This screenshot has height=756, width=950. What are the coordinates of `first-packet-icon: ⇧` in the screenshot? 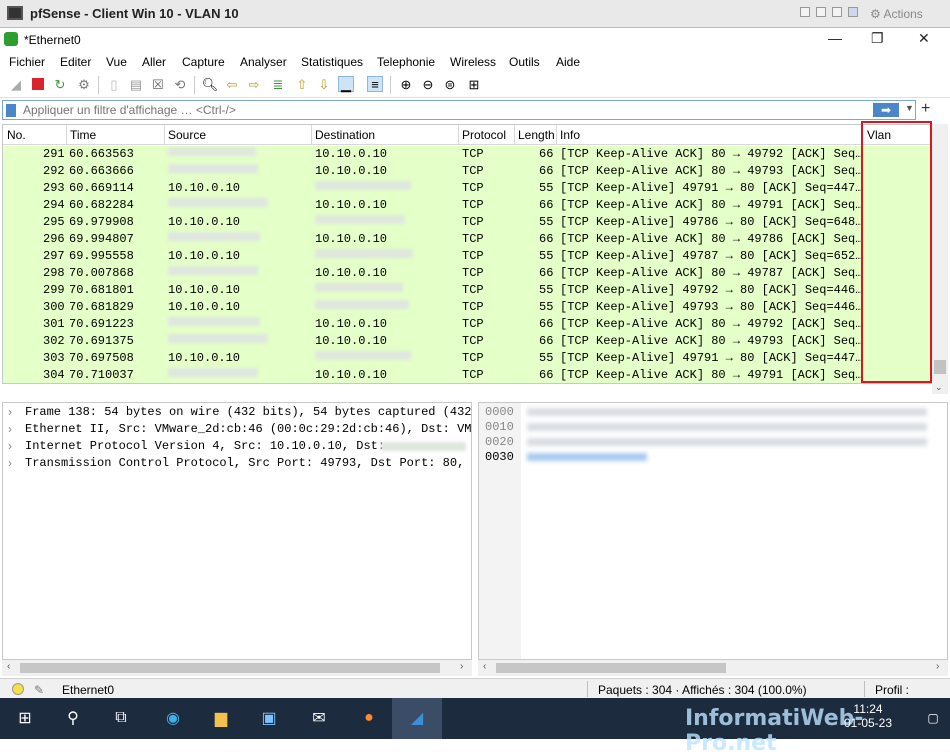 It's located at (302, 84).